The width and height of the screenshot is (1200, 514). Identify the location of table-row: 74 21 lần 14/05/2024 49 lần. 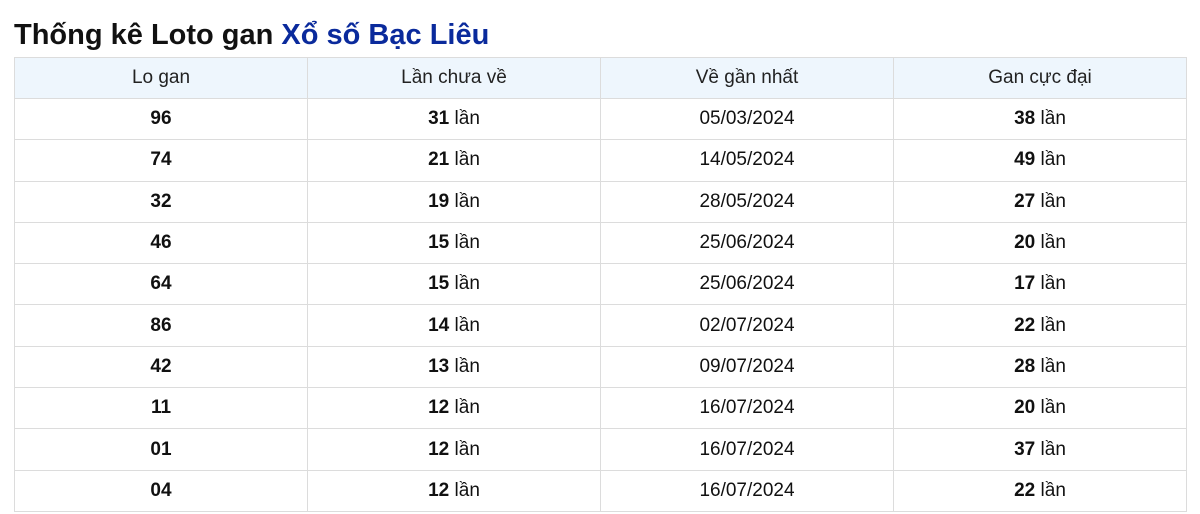
(600, 160).